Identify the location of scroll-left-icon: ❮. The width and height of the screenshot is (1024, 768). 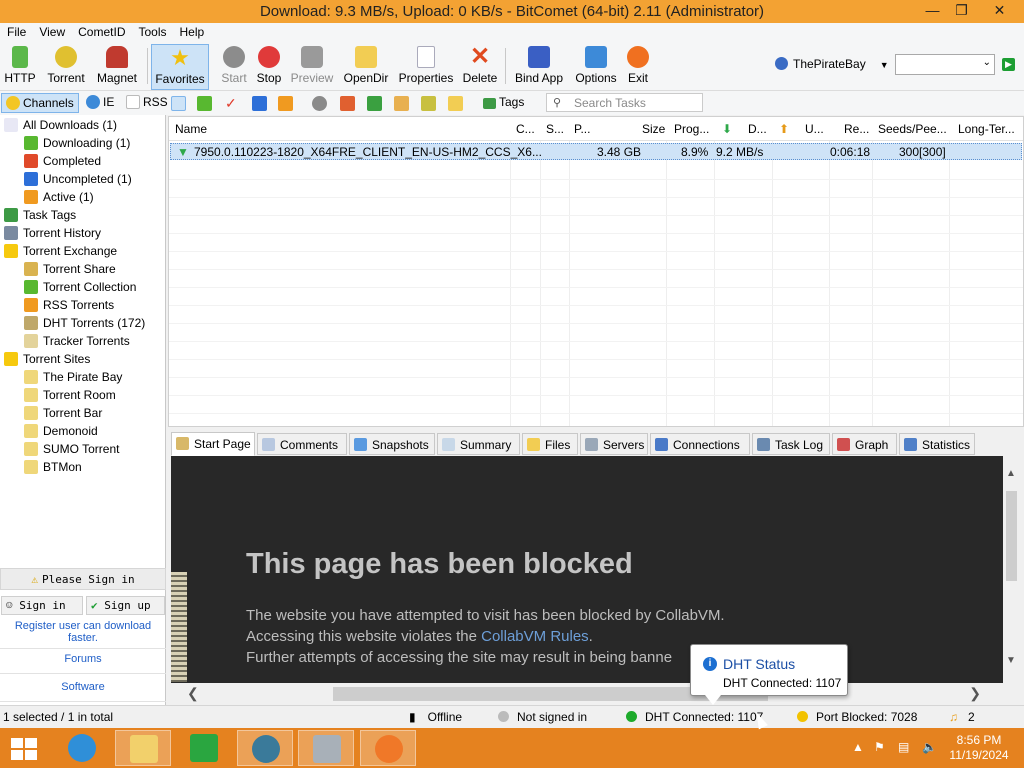
(193, 693).